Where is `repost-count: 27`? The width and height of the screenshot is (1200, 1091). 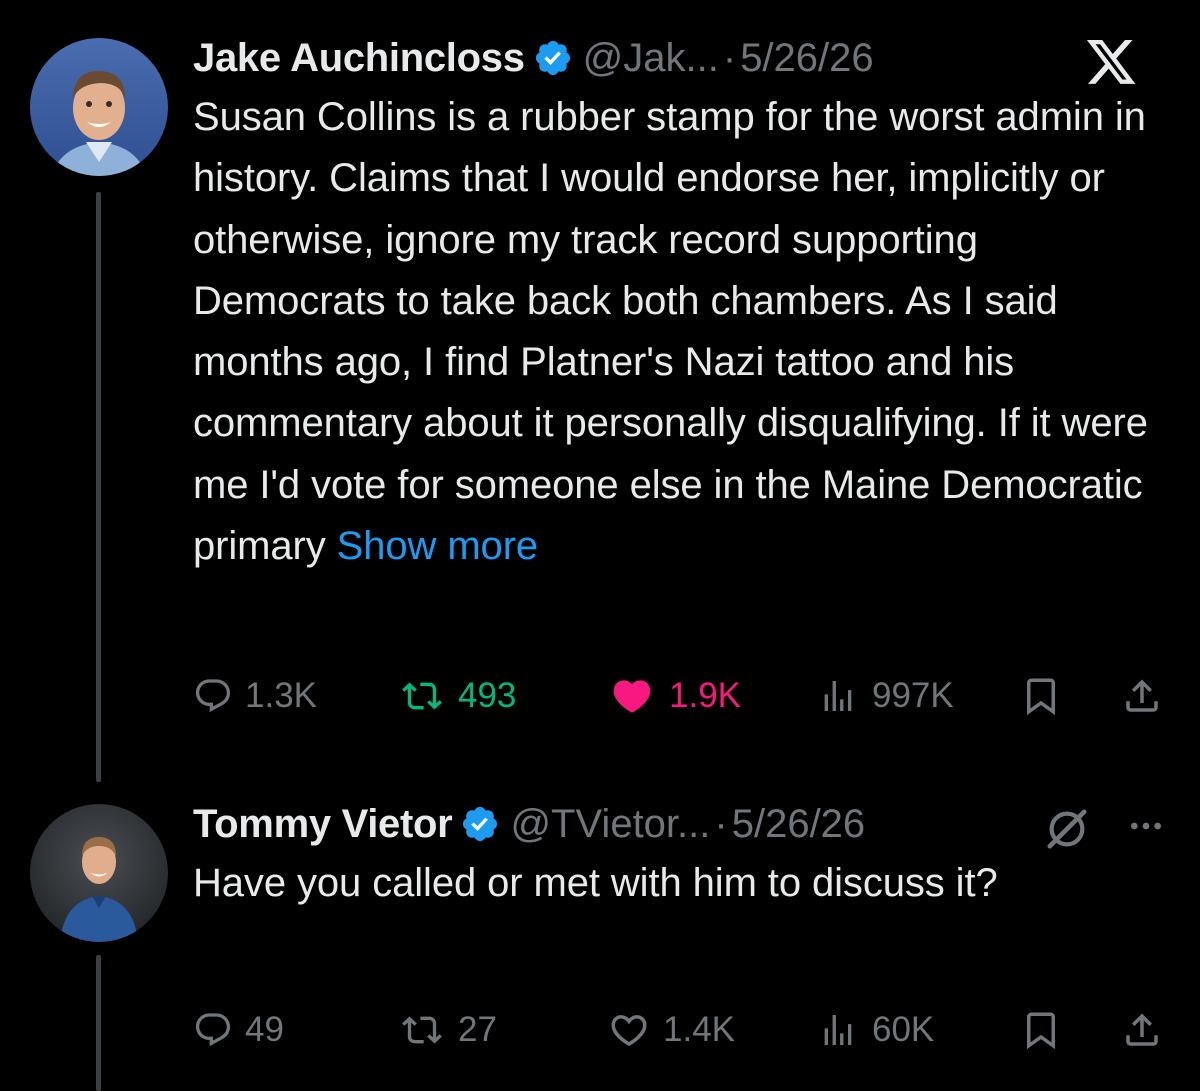
repost-count: 27 is located at coordinates (477, 1029).